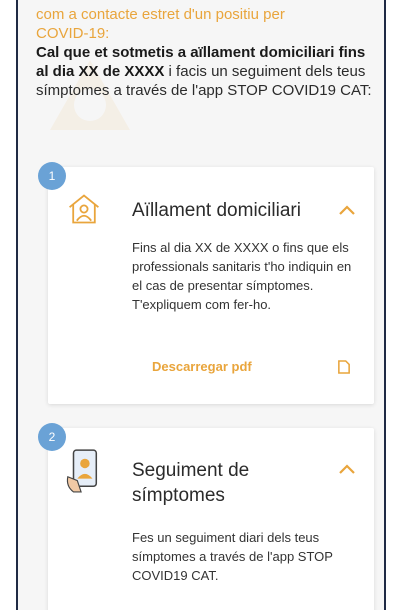  Describe the element at coordinates (191, 470) in the screenshot. I see `card-title-line-1: Seguiment de` at that location.